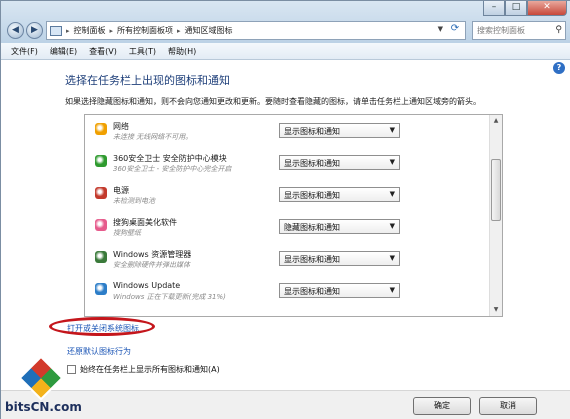 This screenshot has width=570, height=419. What do you see at coordinates (170, 158) in the screenshot?
I see `item-title: 360安全卫士 安全防护中心模块` at bounding box center [170, 158].